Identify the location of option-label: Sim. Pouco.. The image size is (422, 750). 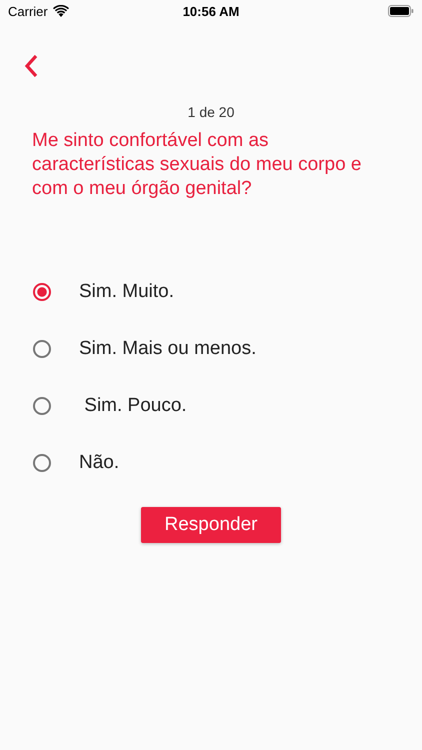
(133, 405).